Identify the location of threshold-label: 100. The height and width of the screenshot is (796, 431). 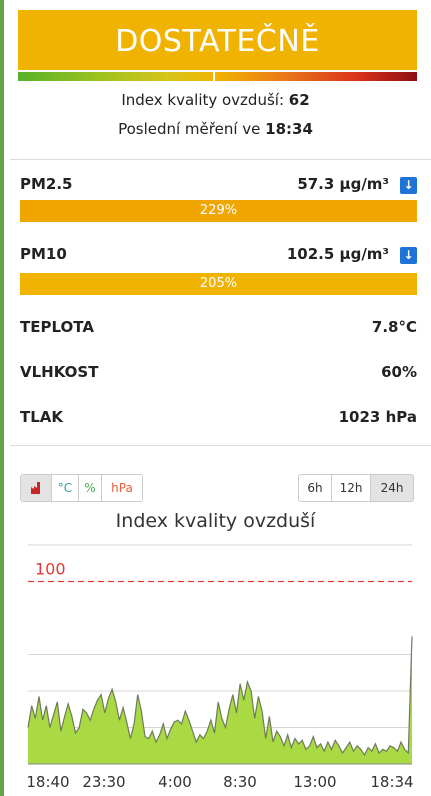
(50, 569).